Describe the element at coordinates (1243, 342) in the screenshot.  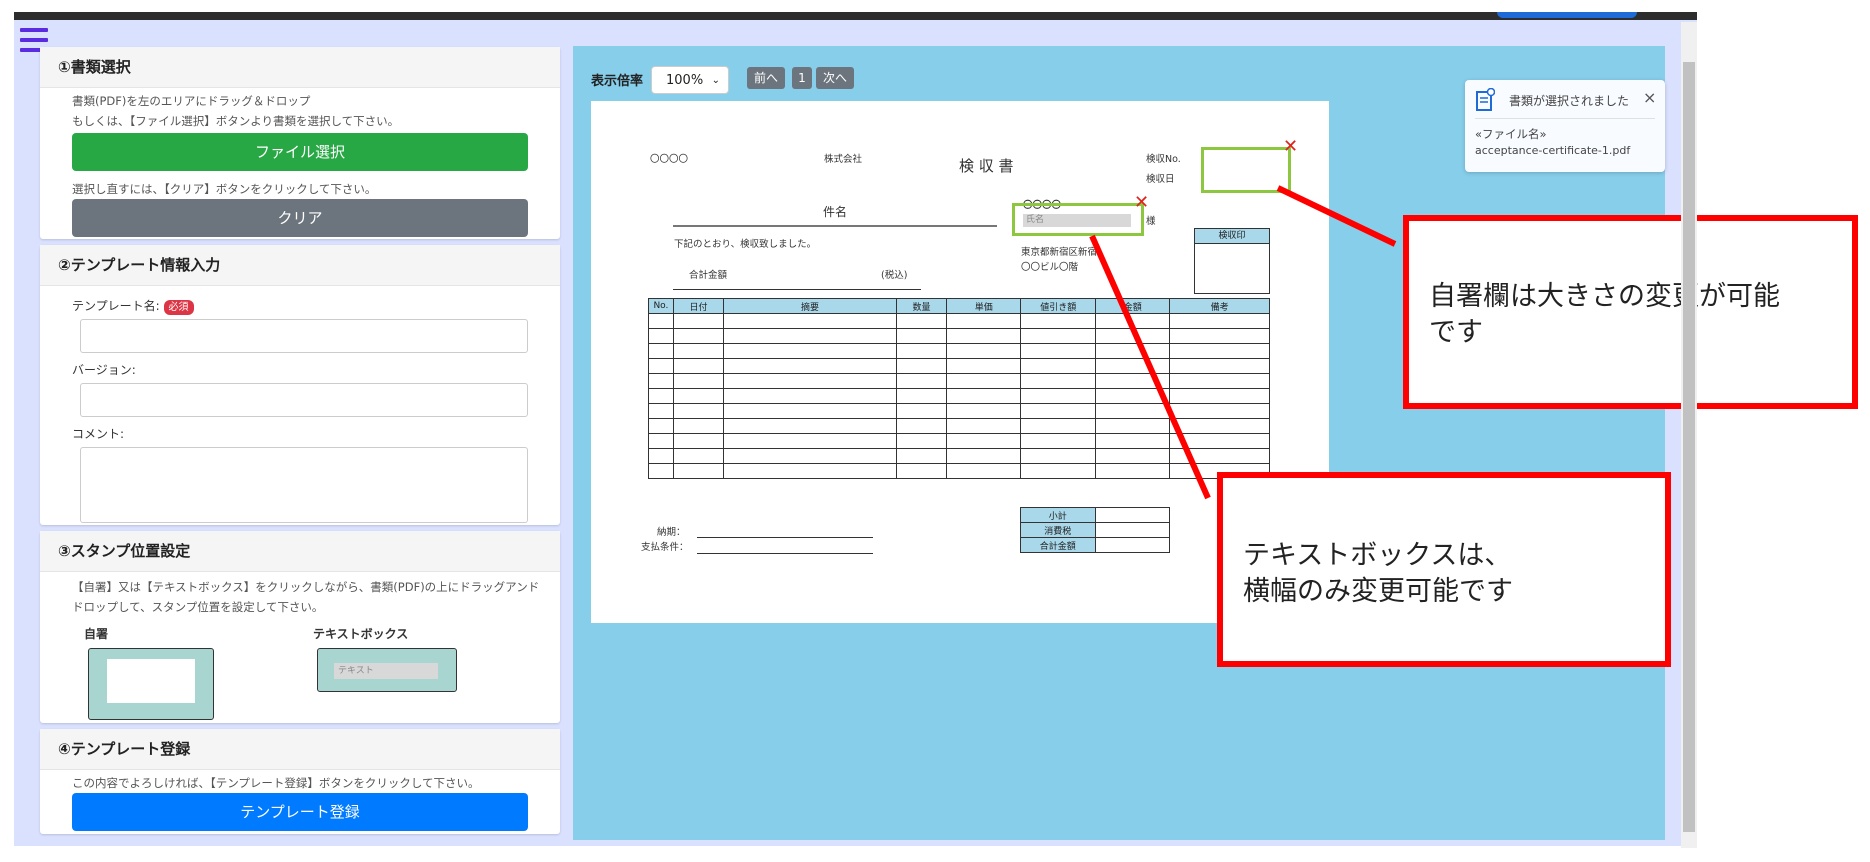
I see `callout-arrows` at that location.